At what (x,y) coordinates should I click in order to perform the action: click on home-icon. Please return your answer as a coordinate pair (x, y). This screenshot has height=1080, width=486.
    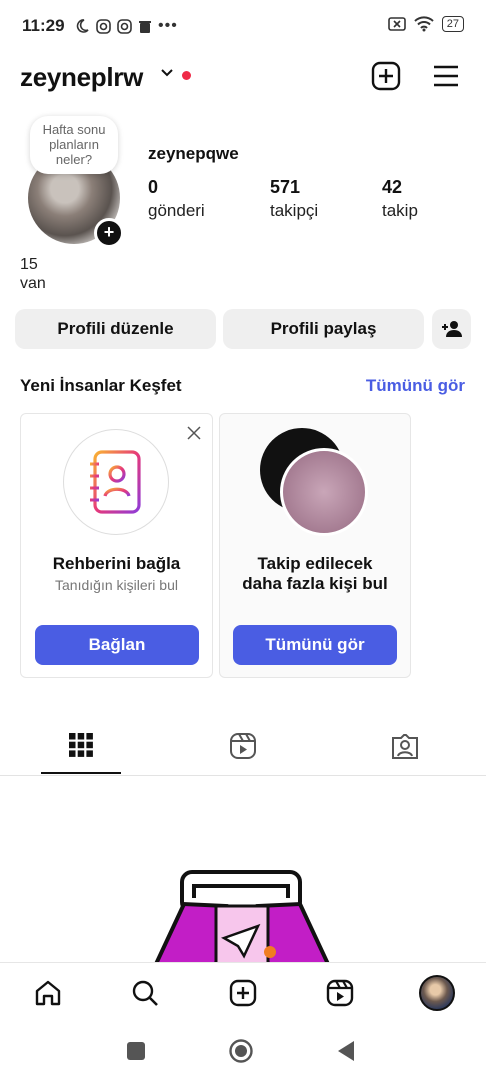
    Looking at the image, I should click on (48, 993).